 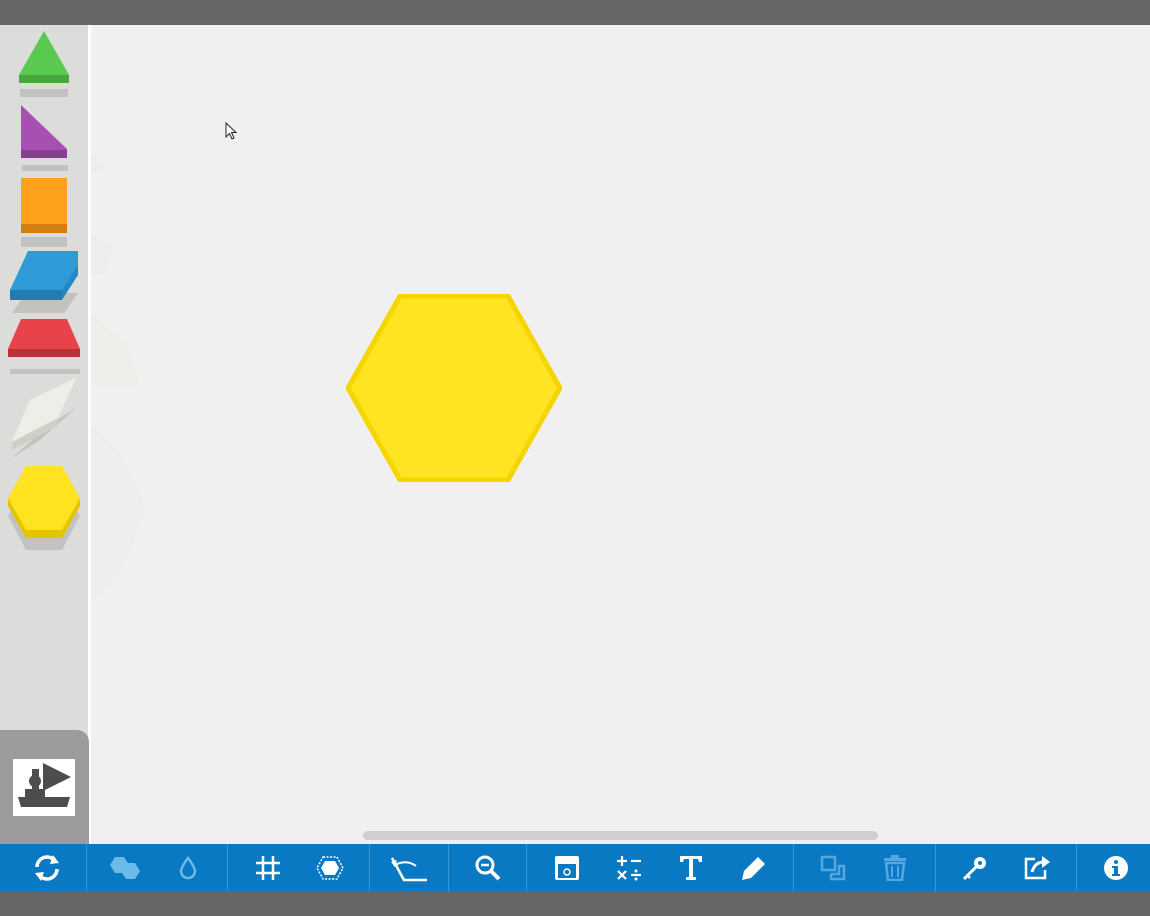 I want to click on angle-icon, so click(x=408, y=868).